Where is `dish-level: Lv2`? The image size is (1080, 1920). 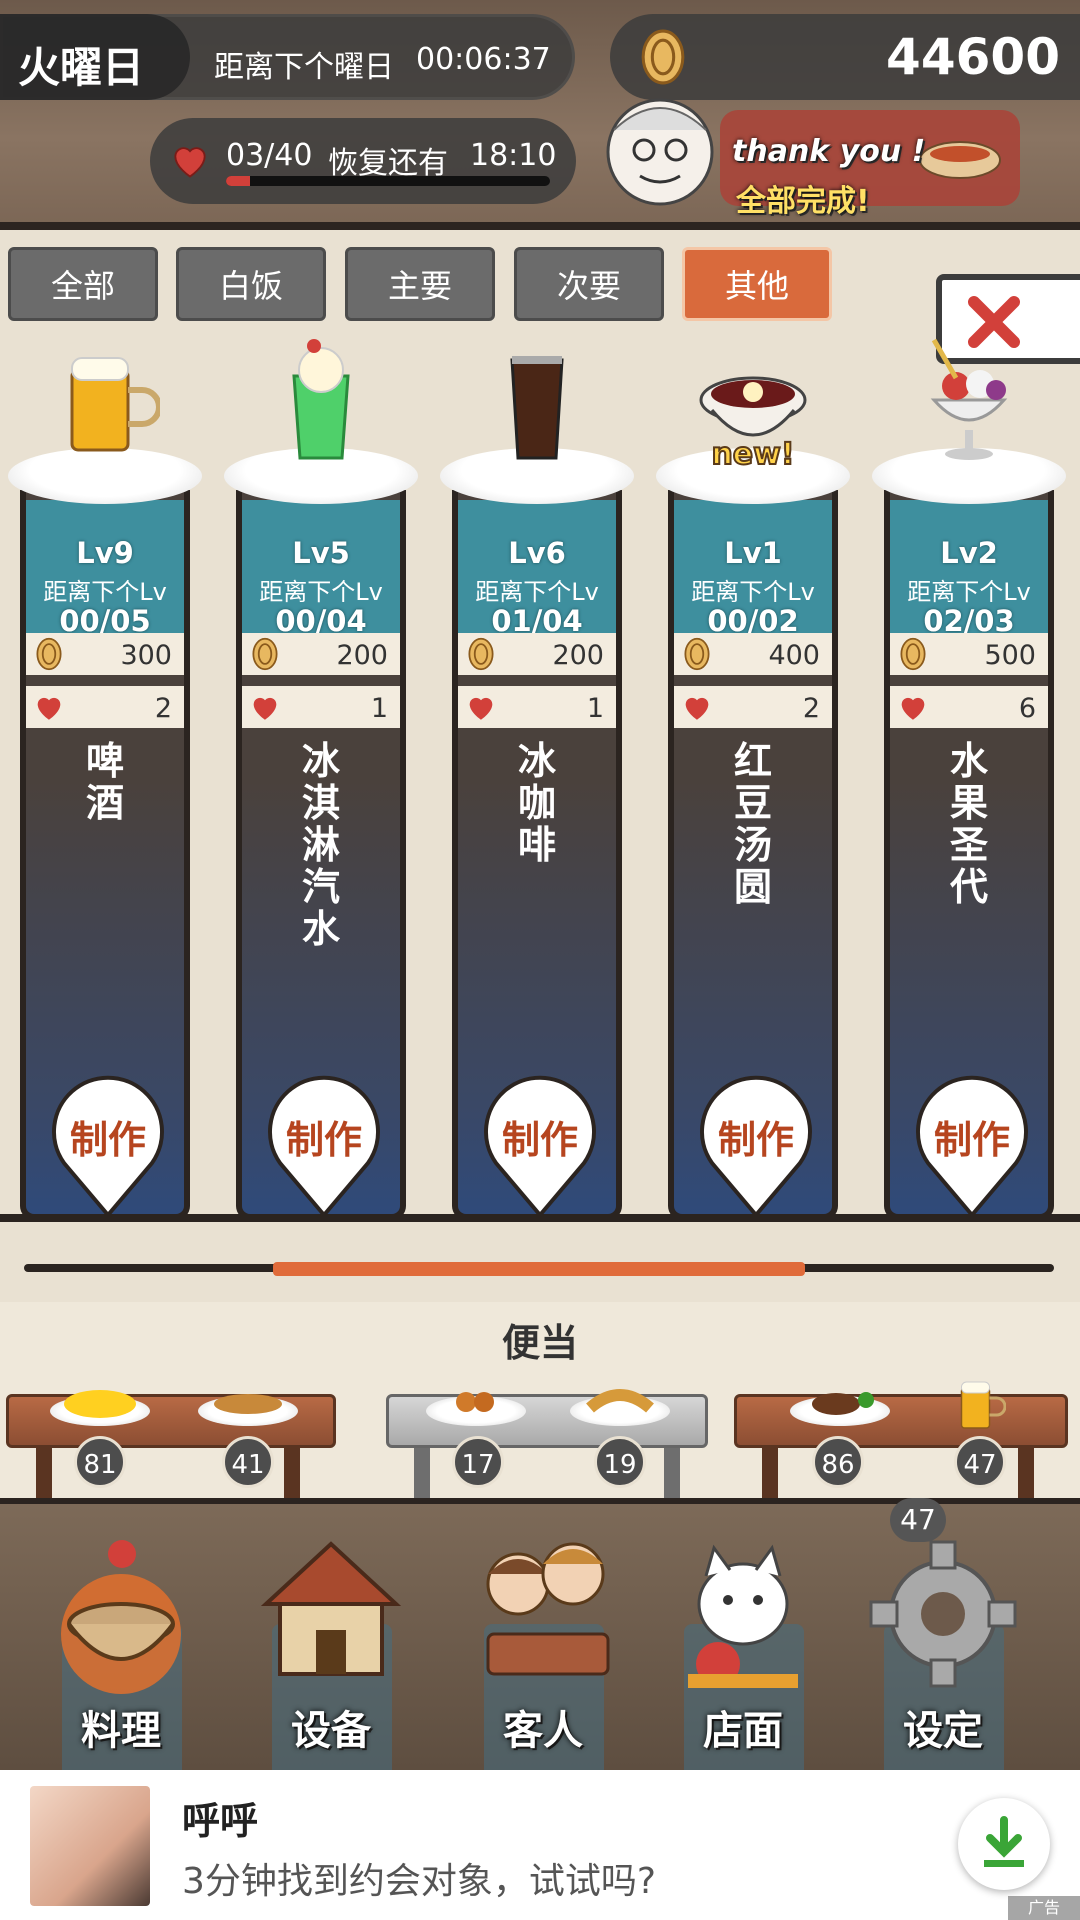 dish-level: Lv2 is located at coordinates (969, 553).